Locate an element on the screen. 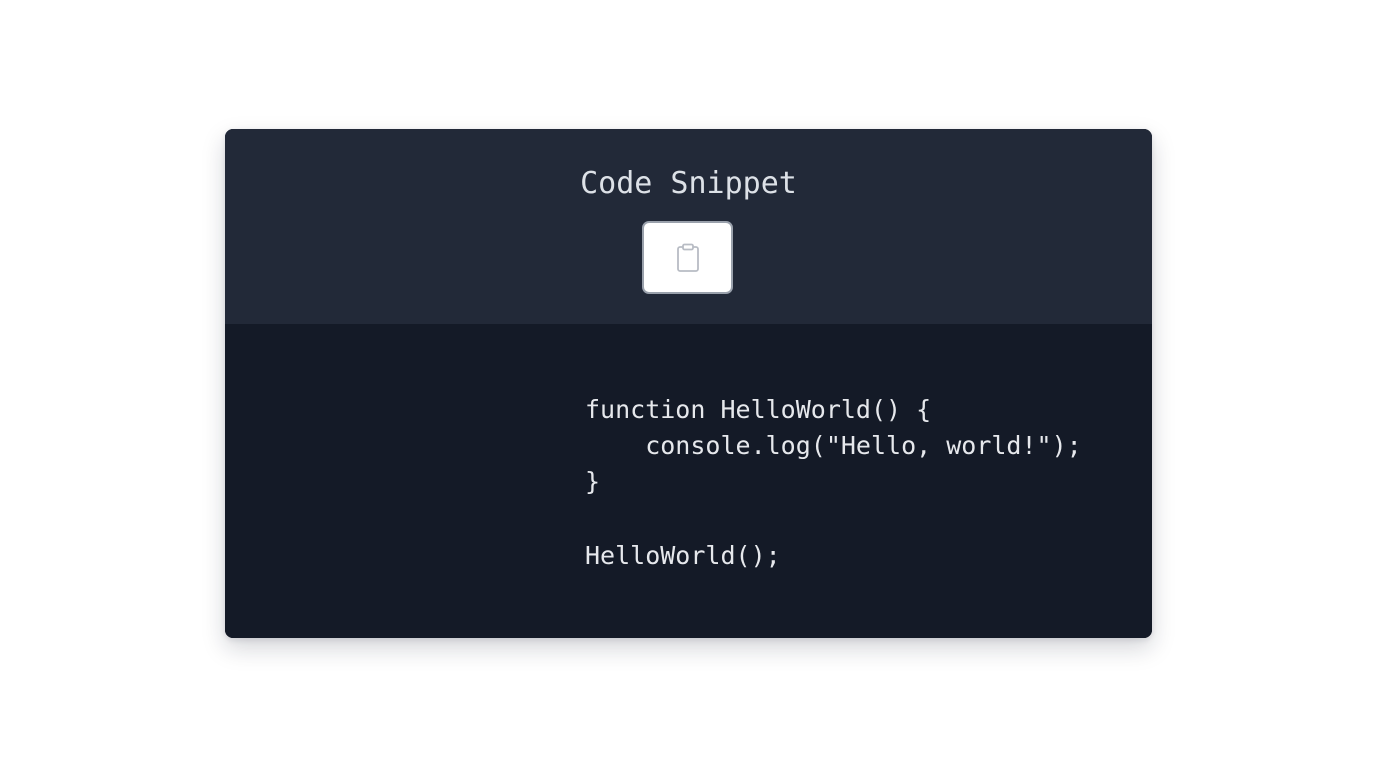 The height and width of the screenshot is (768, 1376). code-line: } is located at coordinates (593, 481).